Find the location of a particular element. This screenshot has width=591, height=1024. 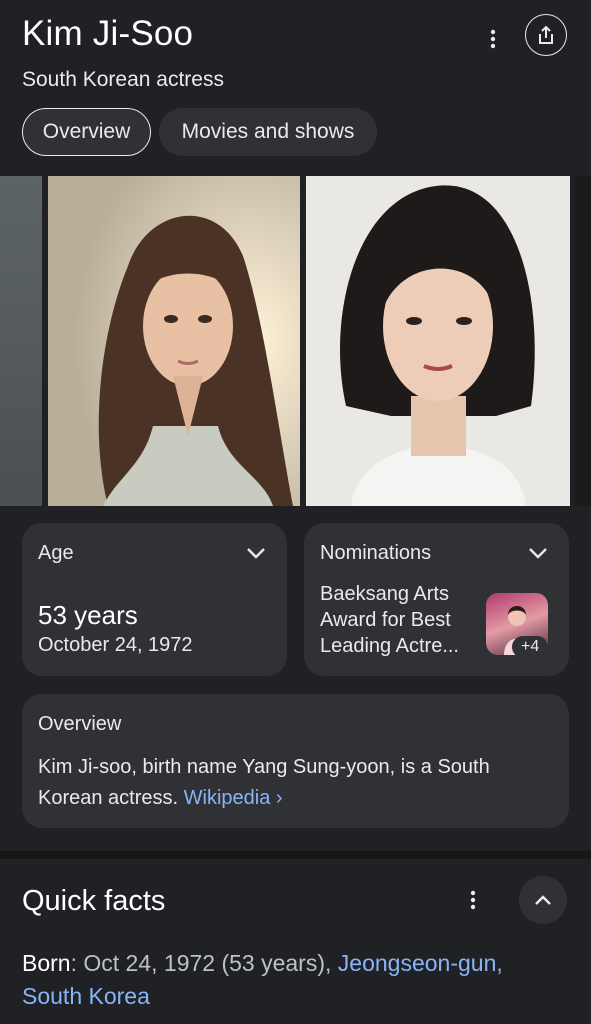

tab-movies-and-shows: Movies and shows is located at coordinates (268, 132).